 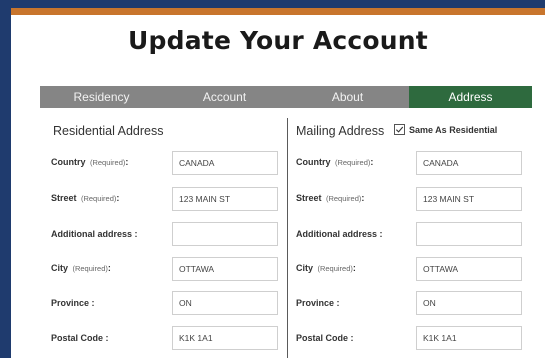 I want to click on tab-account: Account, so click(x=224, y=97).